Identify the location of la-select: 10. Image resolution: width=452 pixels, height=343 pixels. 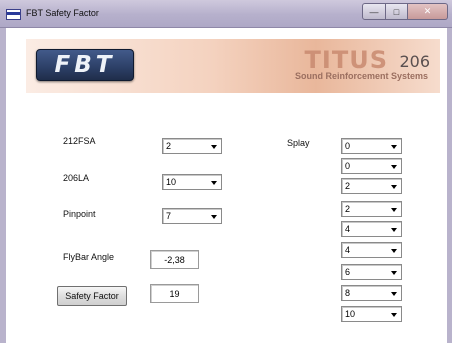
(192, 182).